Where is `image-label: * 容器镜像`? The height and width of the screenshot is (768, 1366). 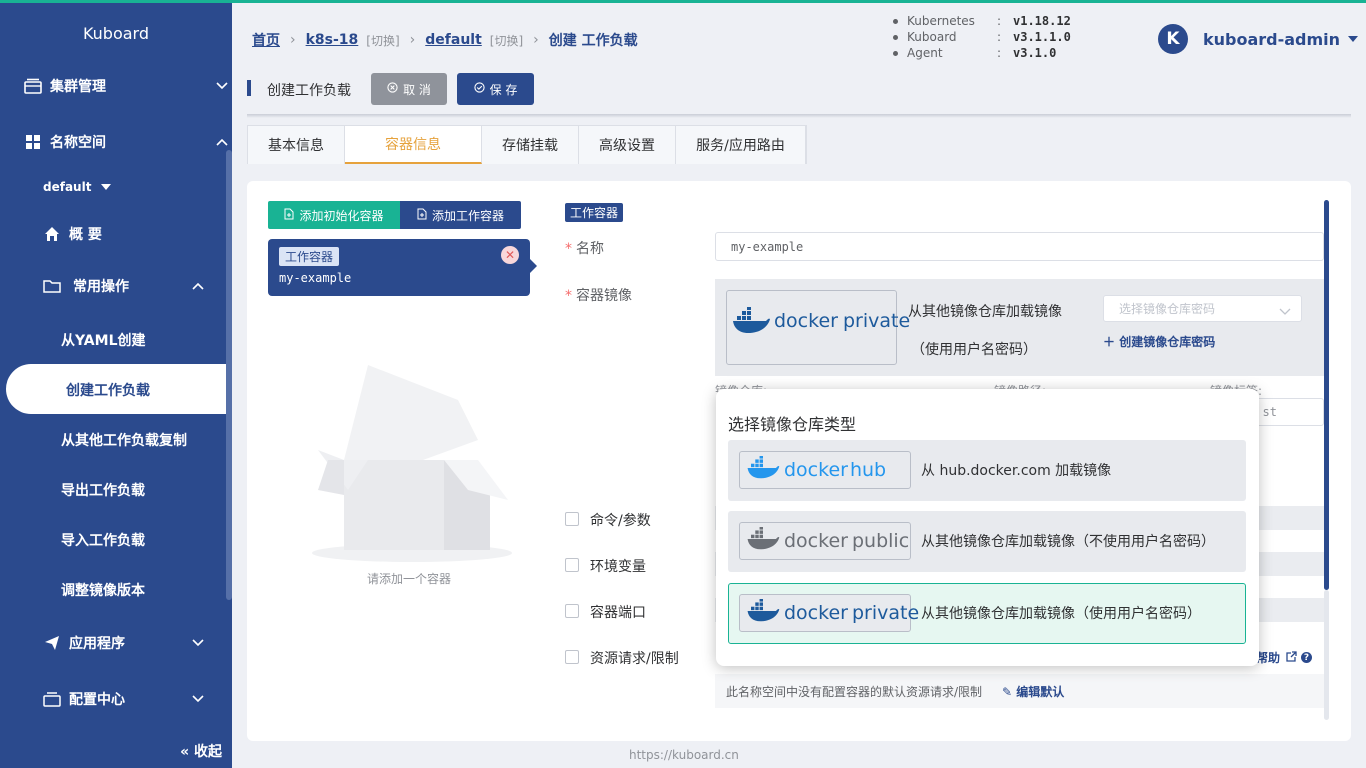 image-label: * 容器镜像 is located at coordinates (598, 295).